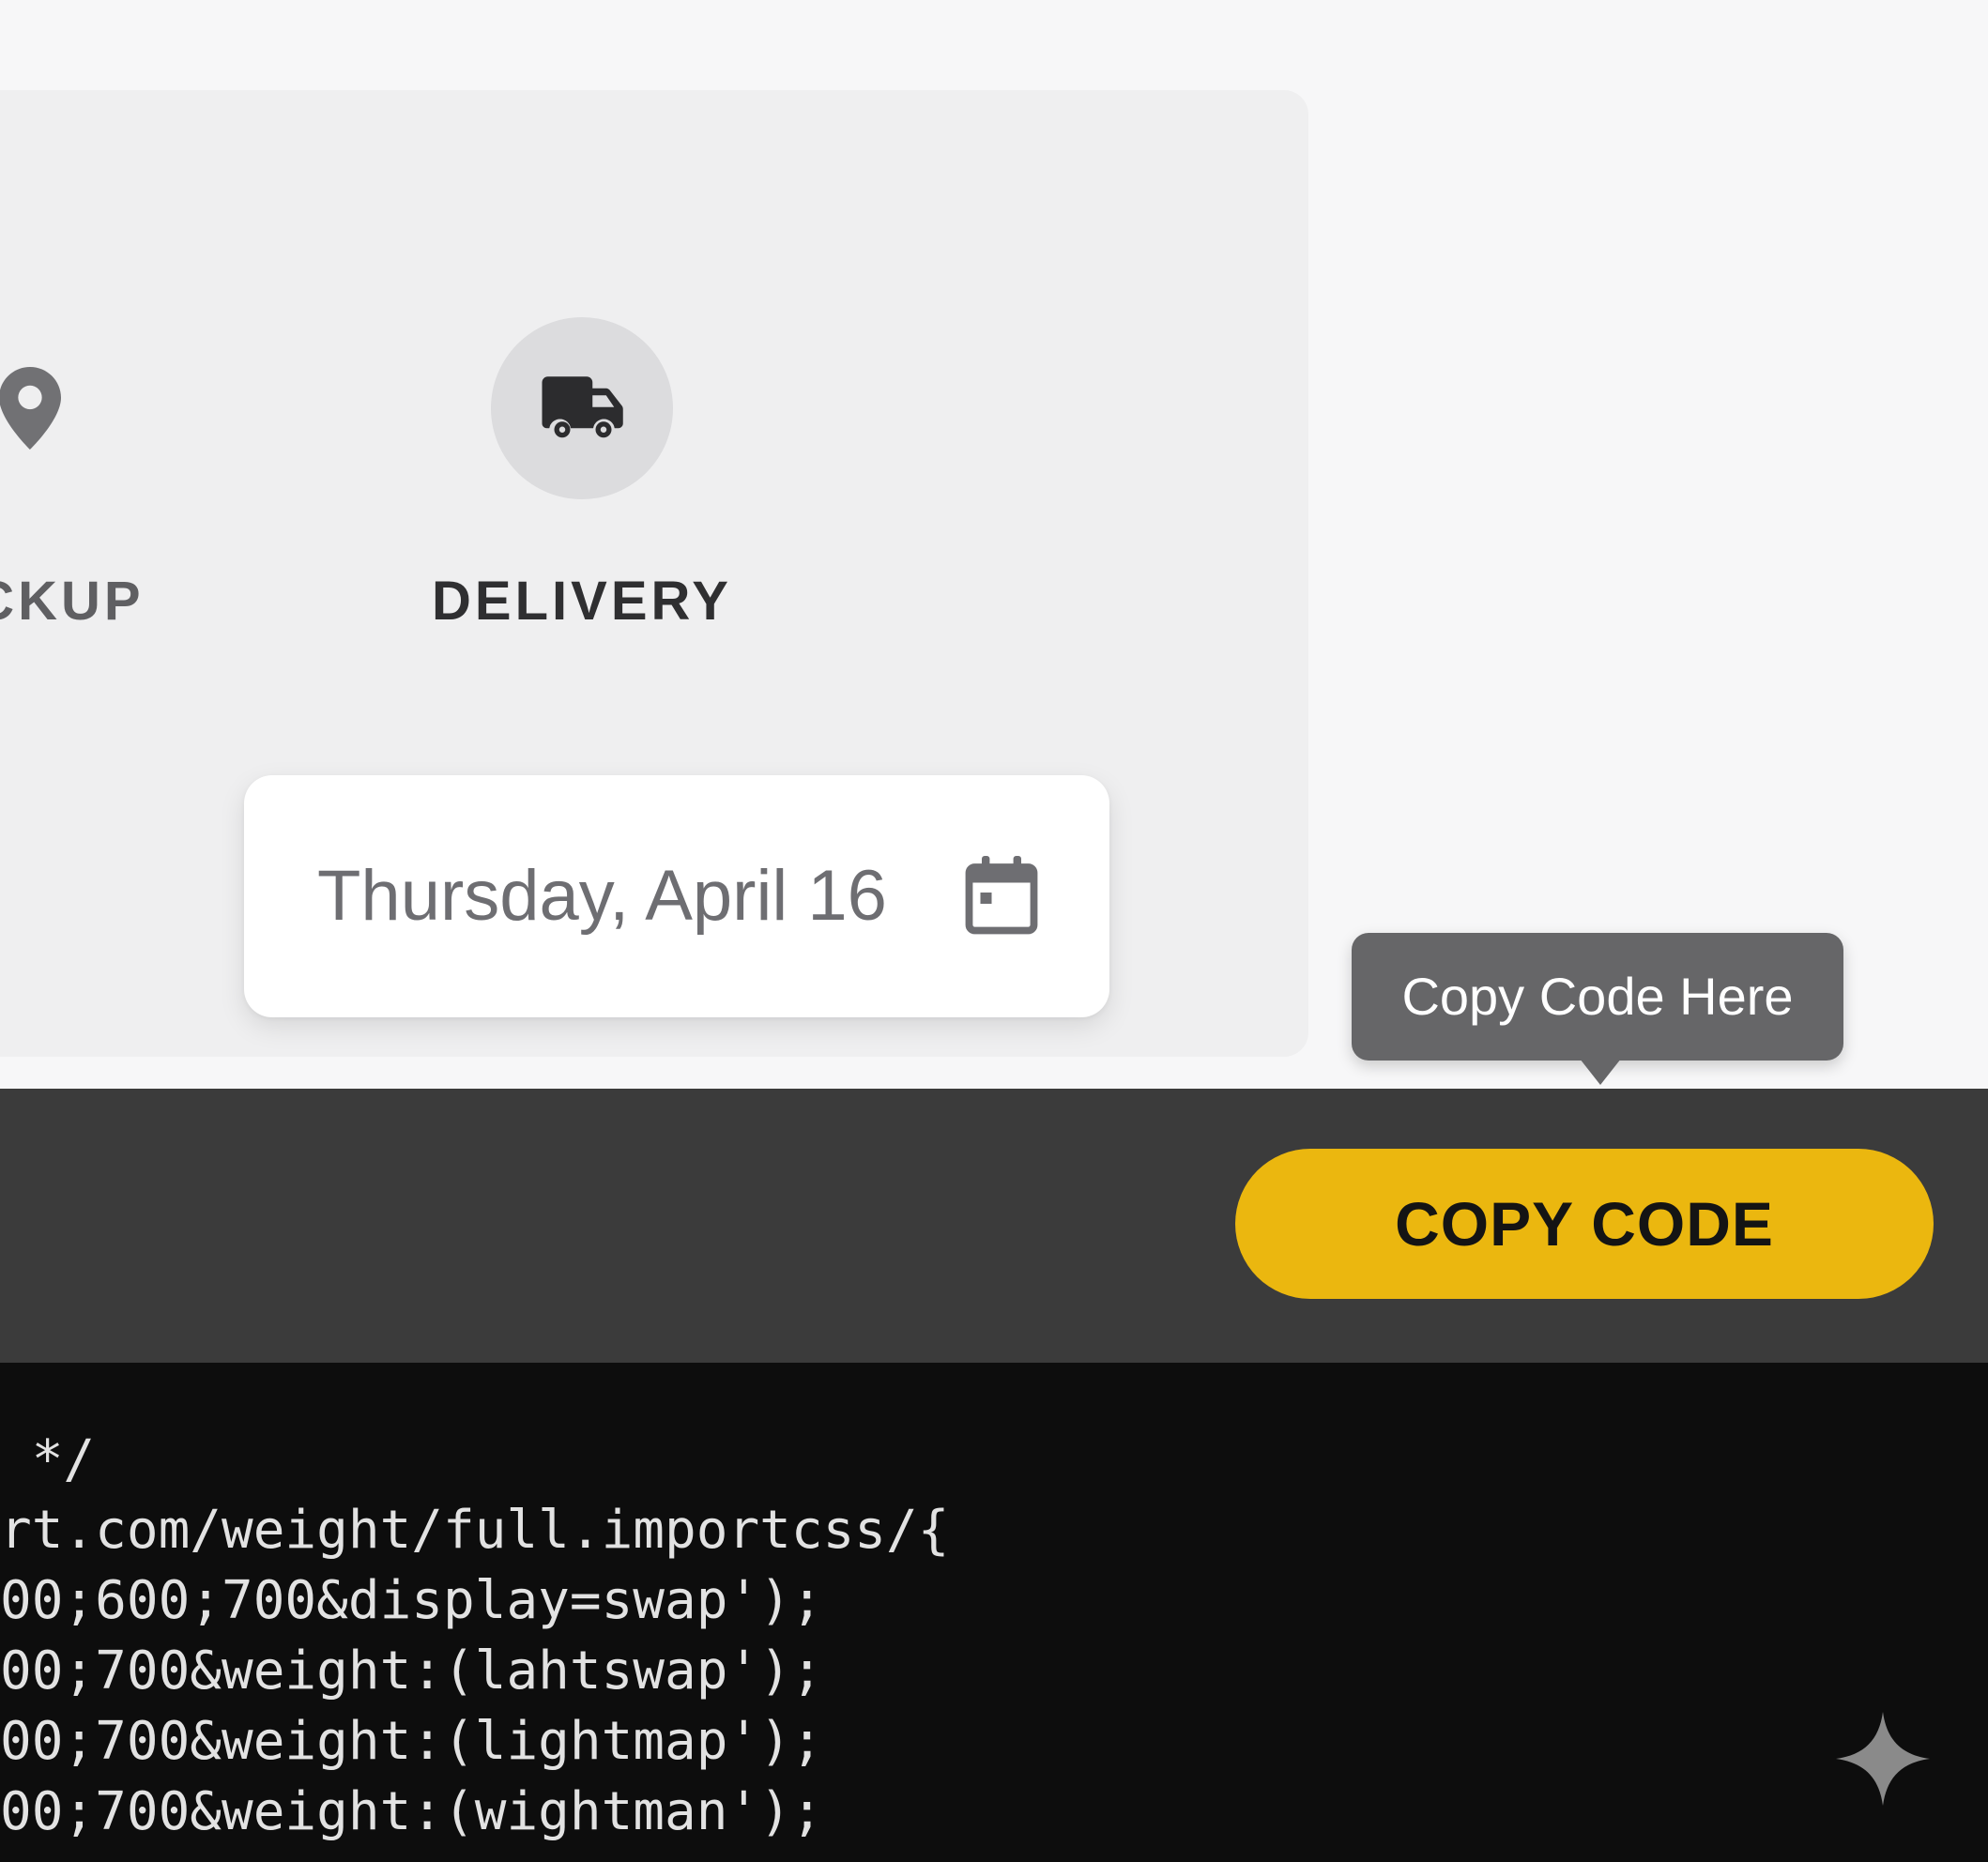  I want to click on copy-code-tooltip: Copy Code Here, so click(1597, 997).